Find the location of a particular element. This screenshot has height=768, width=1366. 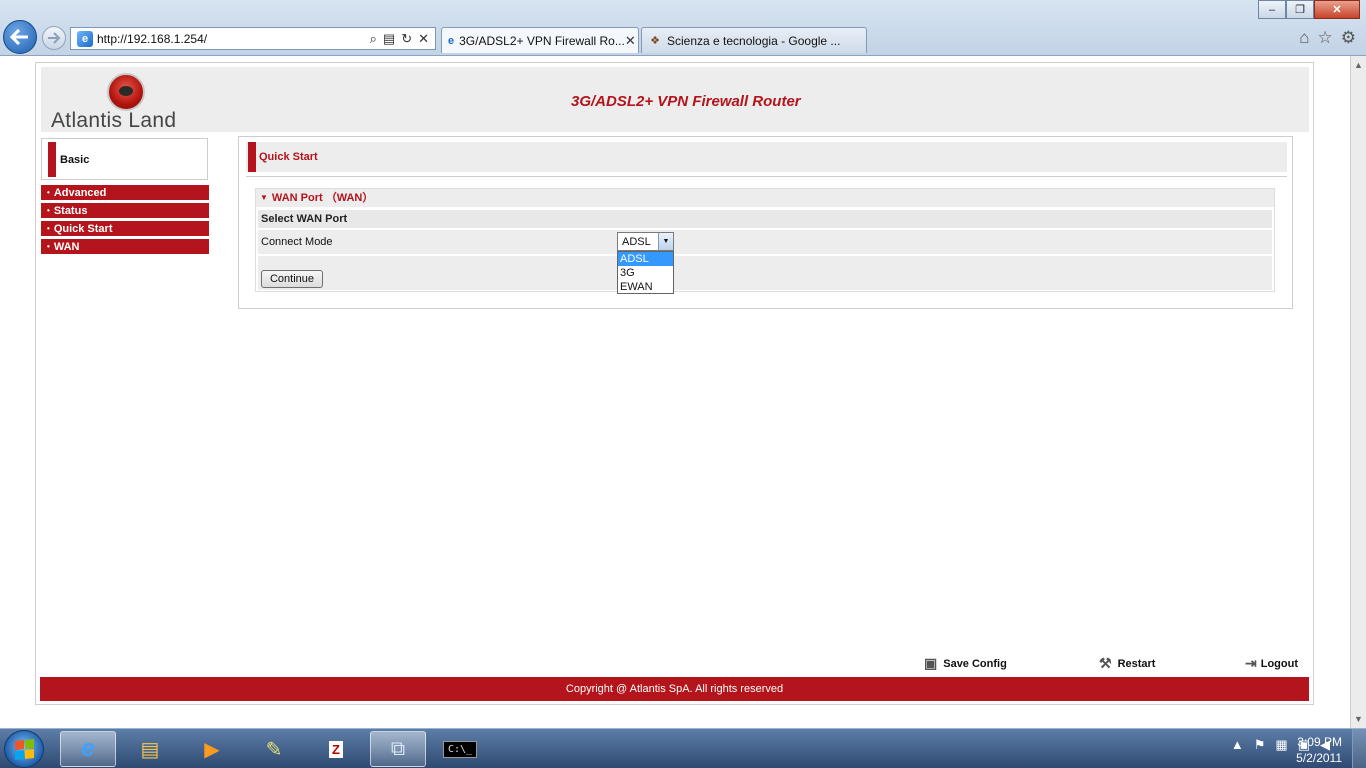

scroll-down-icon: ▼ is located at coordinates (1358, 719).